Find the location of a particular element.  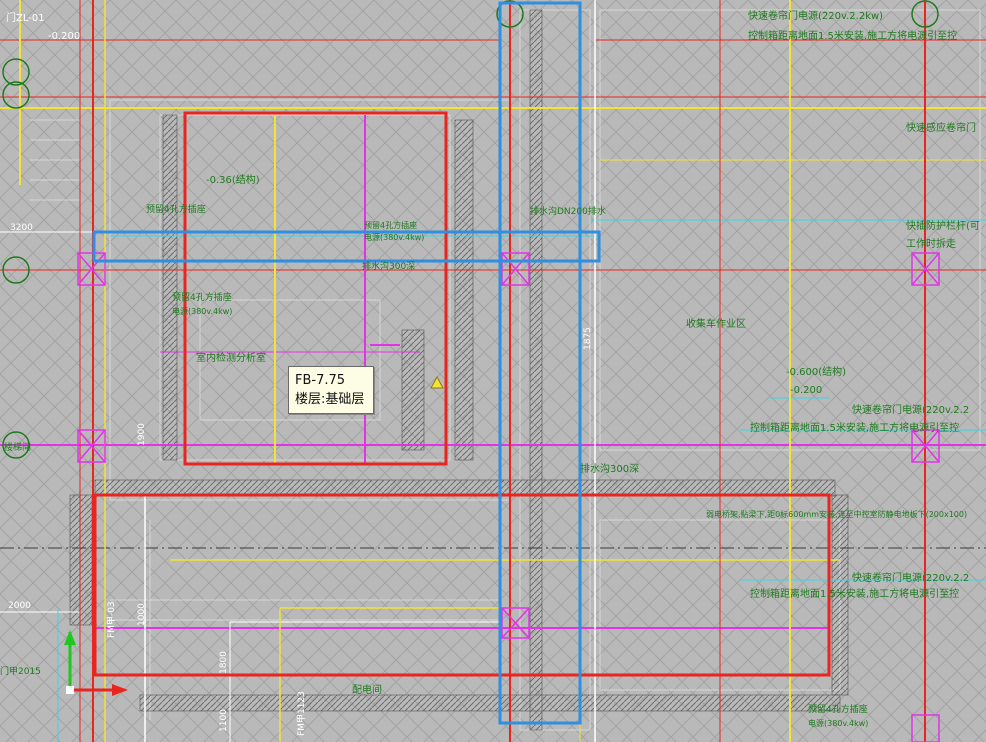

tooltip-floor-text: 楼层:基础层 is located at coordinates (330, 399).